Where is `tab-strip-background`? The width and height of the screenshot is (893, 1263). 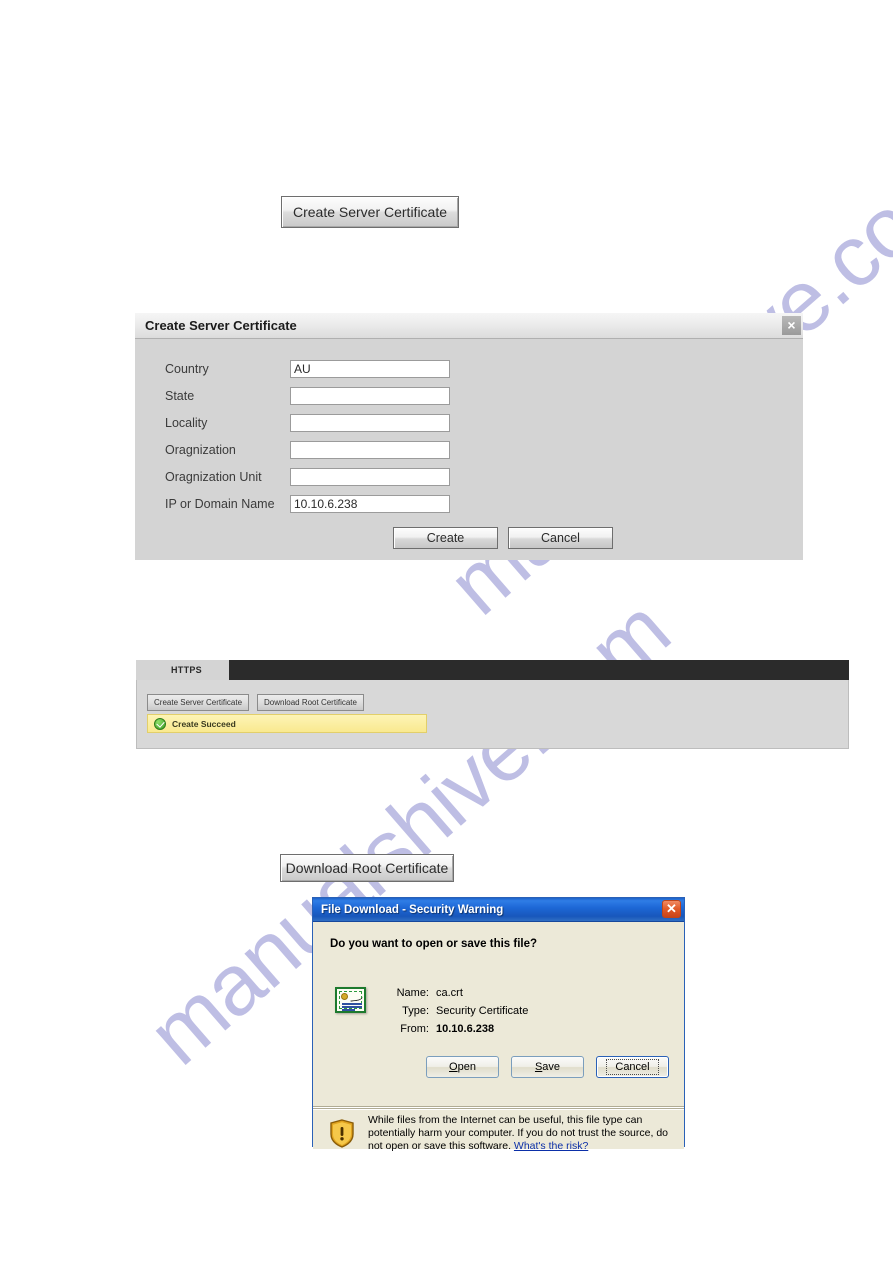
tab-strip-background is located at coordinates (539, 670).